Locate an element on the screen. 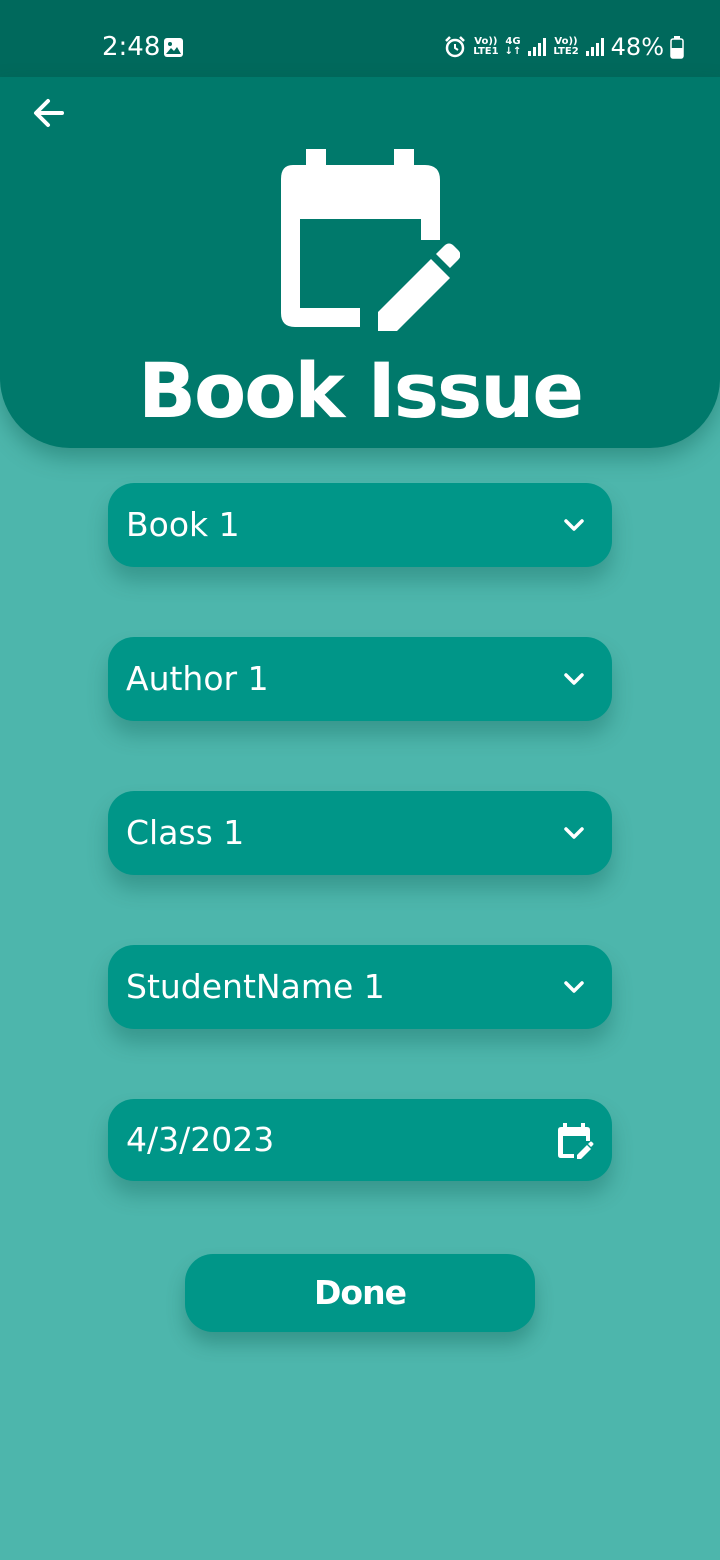 The image size is (720, 1560). sim2-volte-label: Vo)) LTE2 is located at coordinates (566, 46).